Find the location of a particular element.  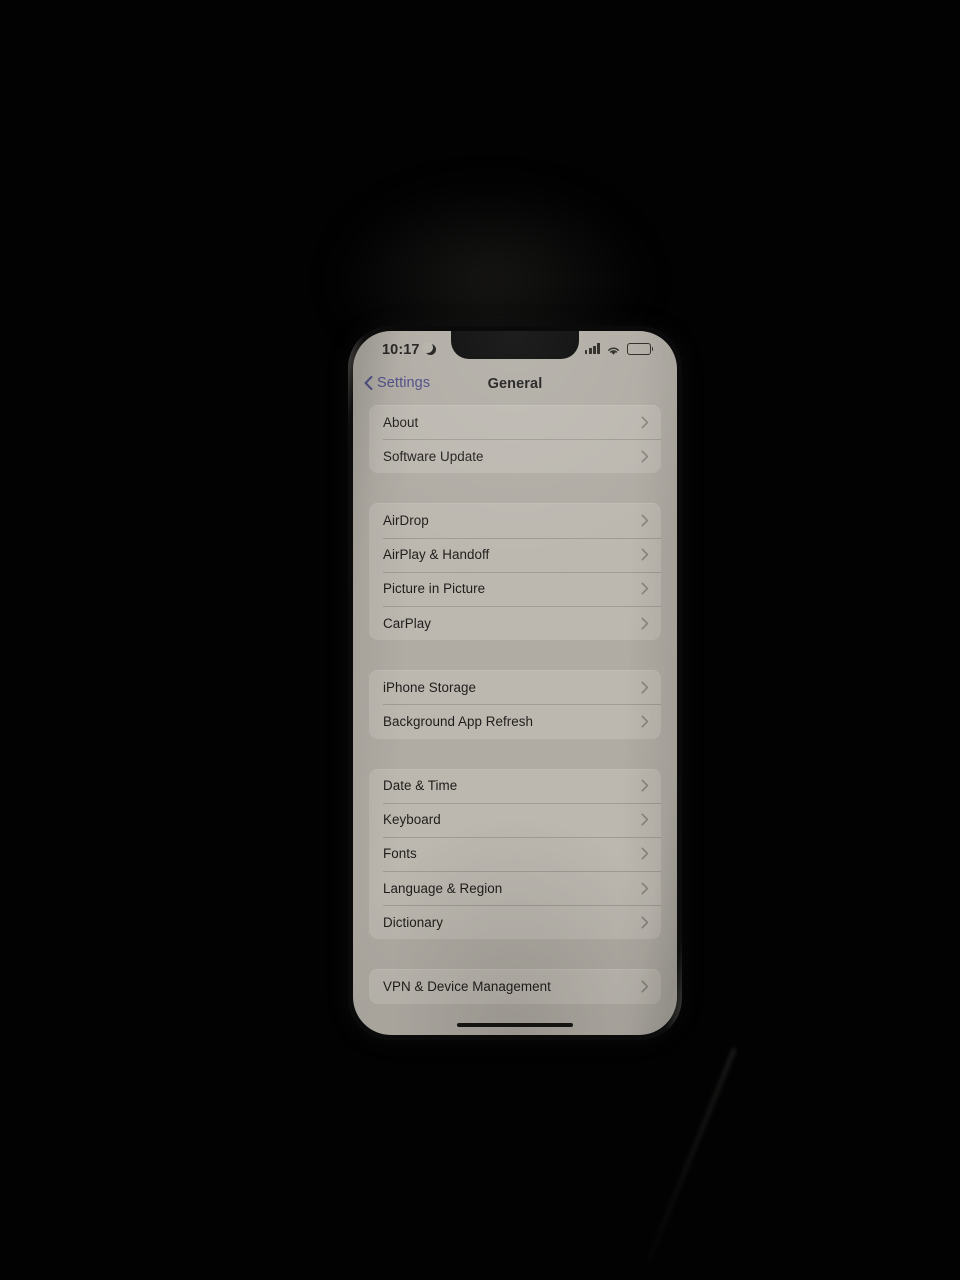

display-notch is located at coordinates (515, 345).